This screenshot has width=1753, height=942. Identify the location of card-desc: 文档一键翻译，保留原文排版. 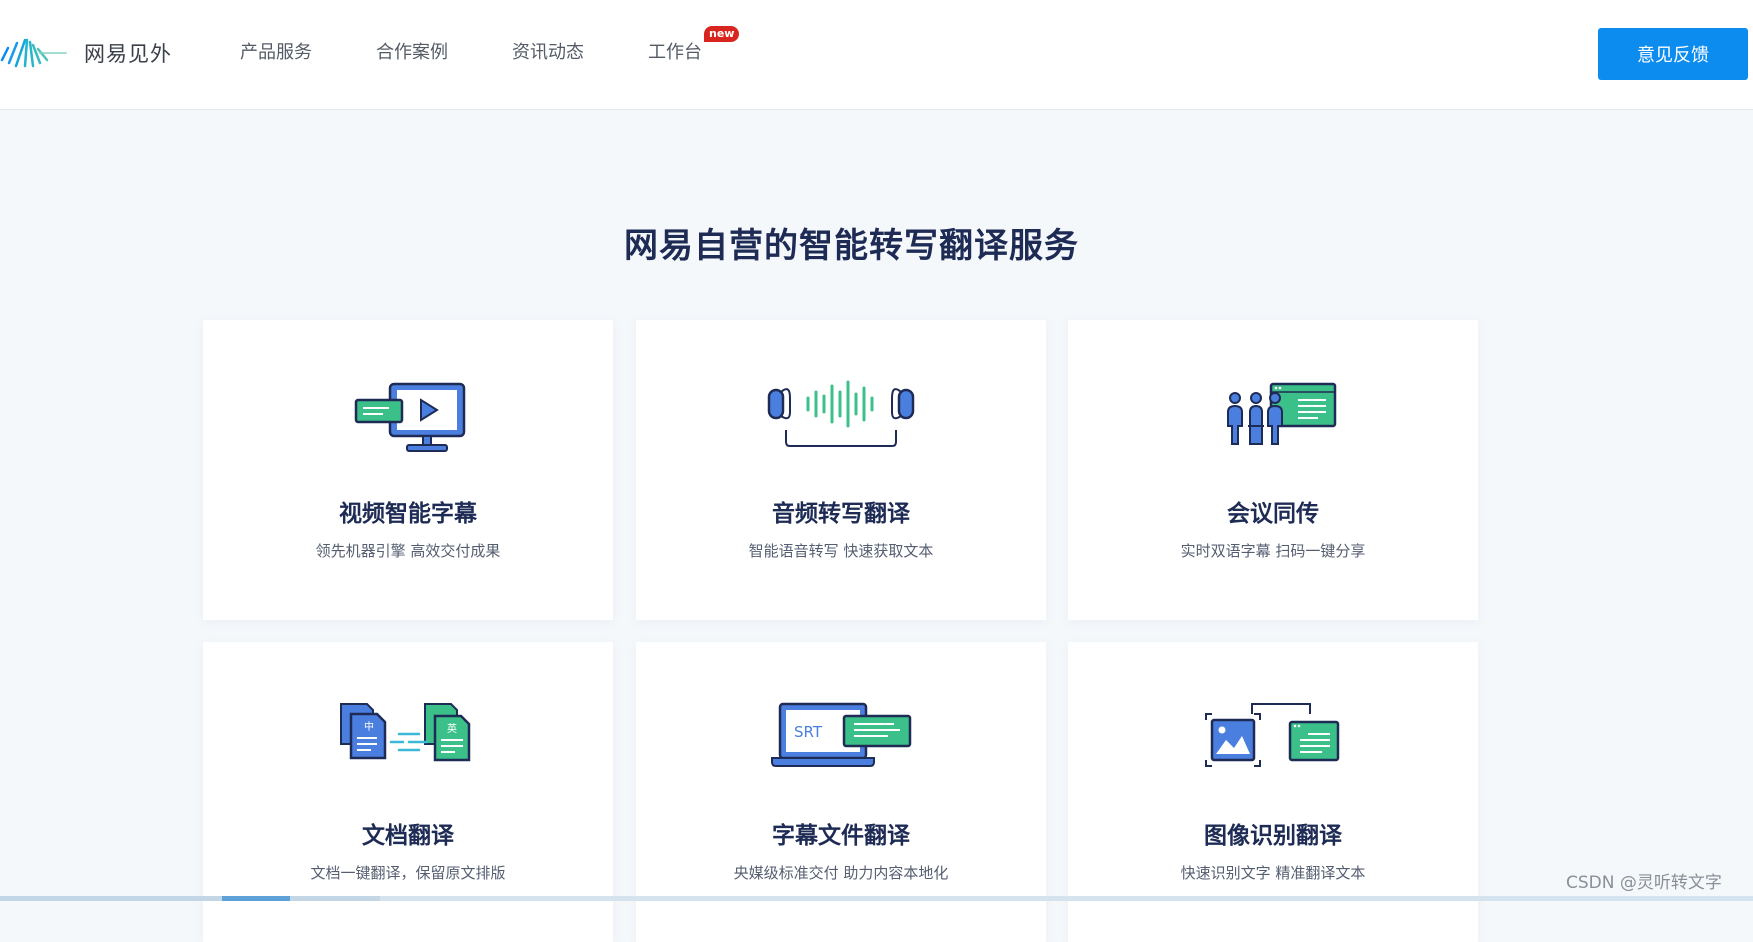
(408, 873).